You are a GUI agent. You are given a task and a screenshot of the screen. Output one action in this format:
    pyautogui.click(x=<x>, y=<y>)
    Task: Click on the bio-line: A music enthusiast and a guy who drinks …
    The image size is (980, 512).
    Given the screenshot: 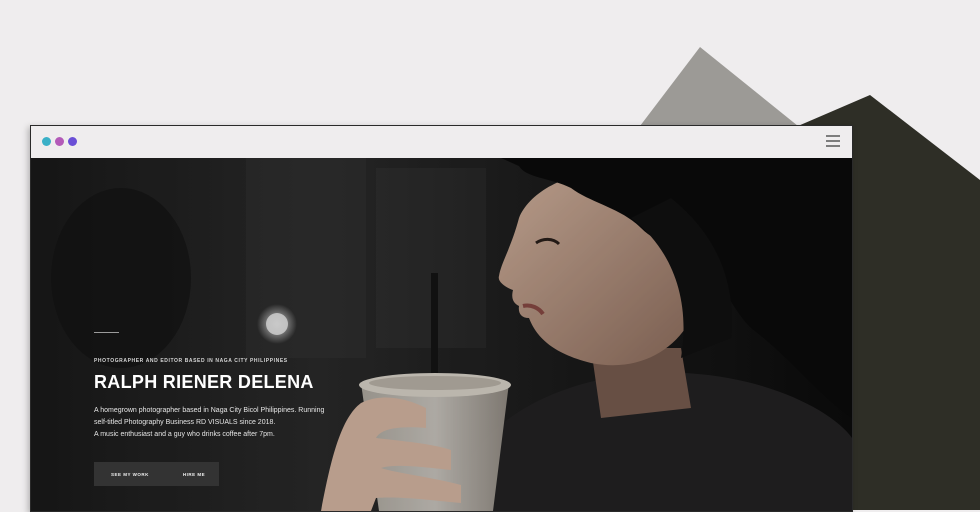 What is the action you would take?
    pyautogui.click(x=184, y=434)
    